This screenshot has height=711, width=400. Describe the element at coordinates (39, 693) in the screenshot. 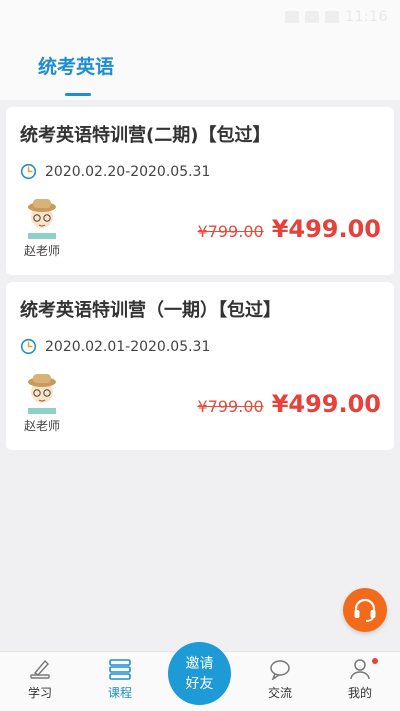

I see `nav-learn-label: 学习` at that location.